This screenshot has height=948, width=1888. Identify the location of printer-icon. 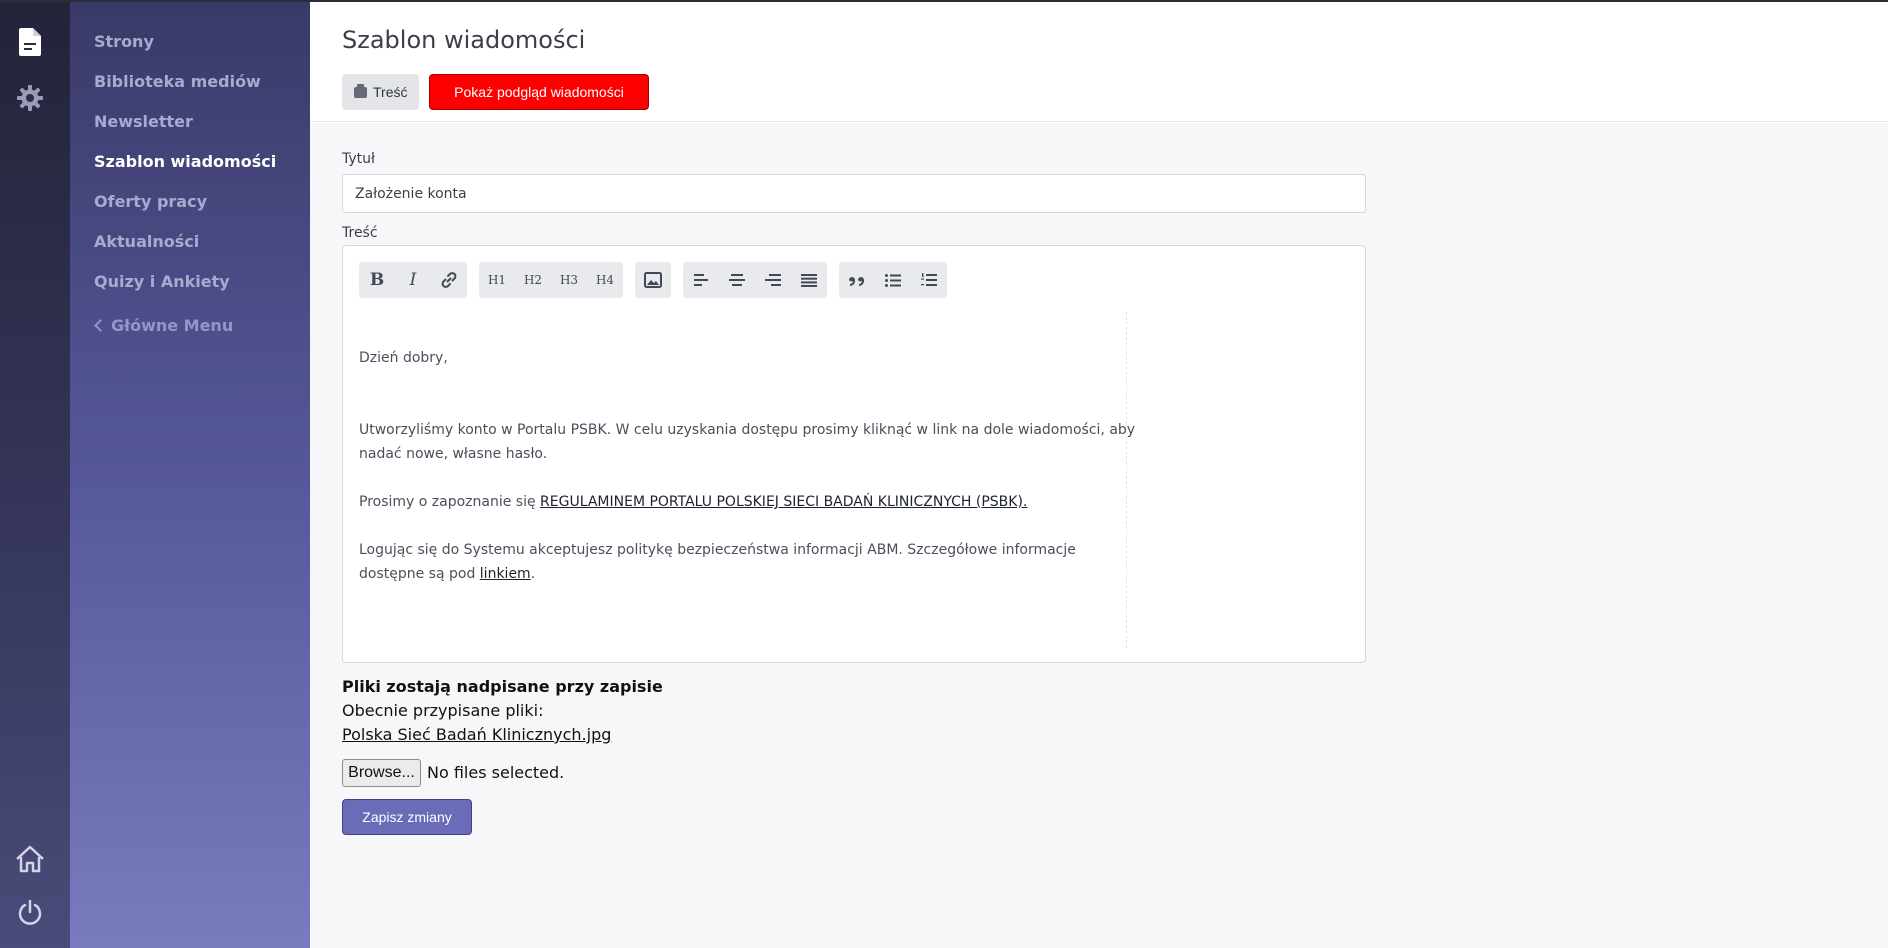
(360, 90).